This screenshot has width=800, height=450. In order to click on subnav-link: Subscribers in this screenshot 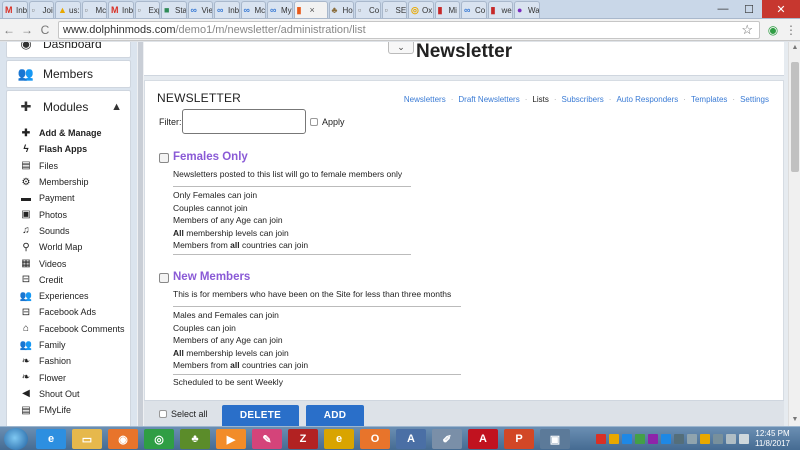, I will do `click(583, 99)`.